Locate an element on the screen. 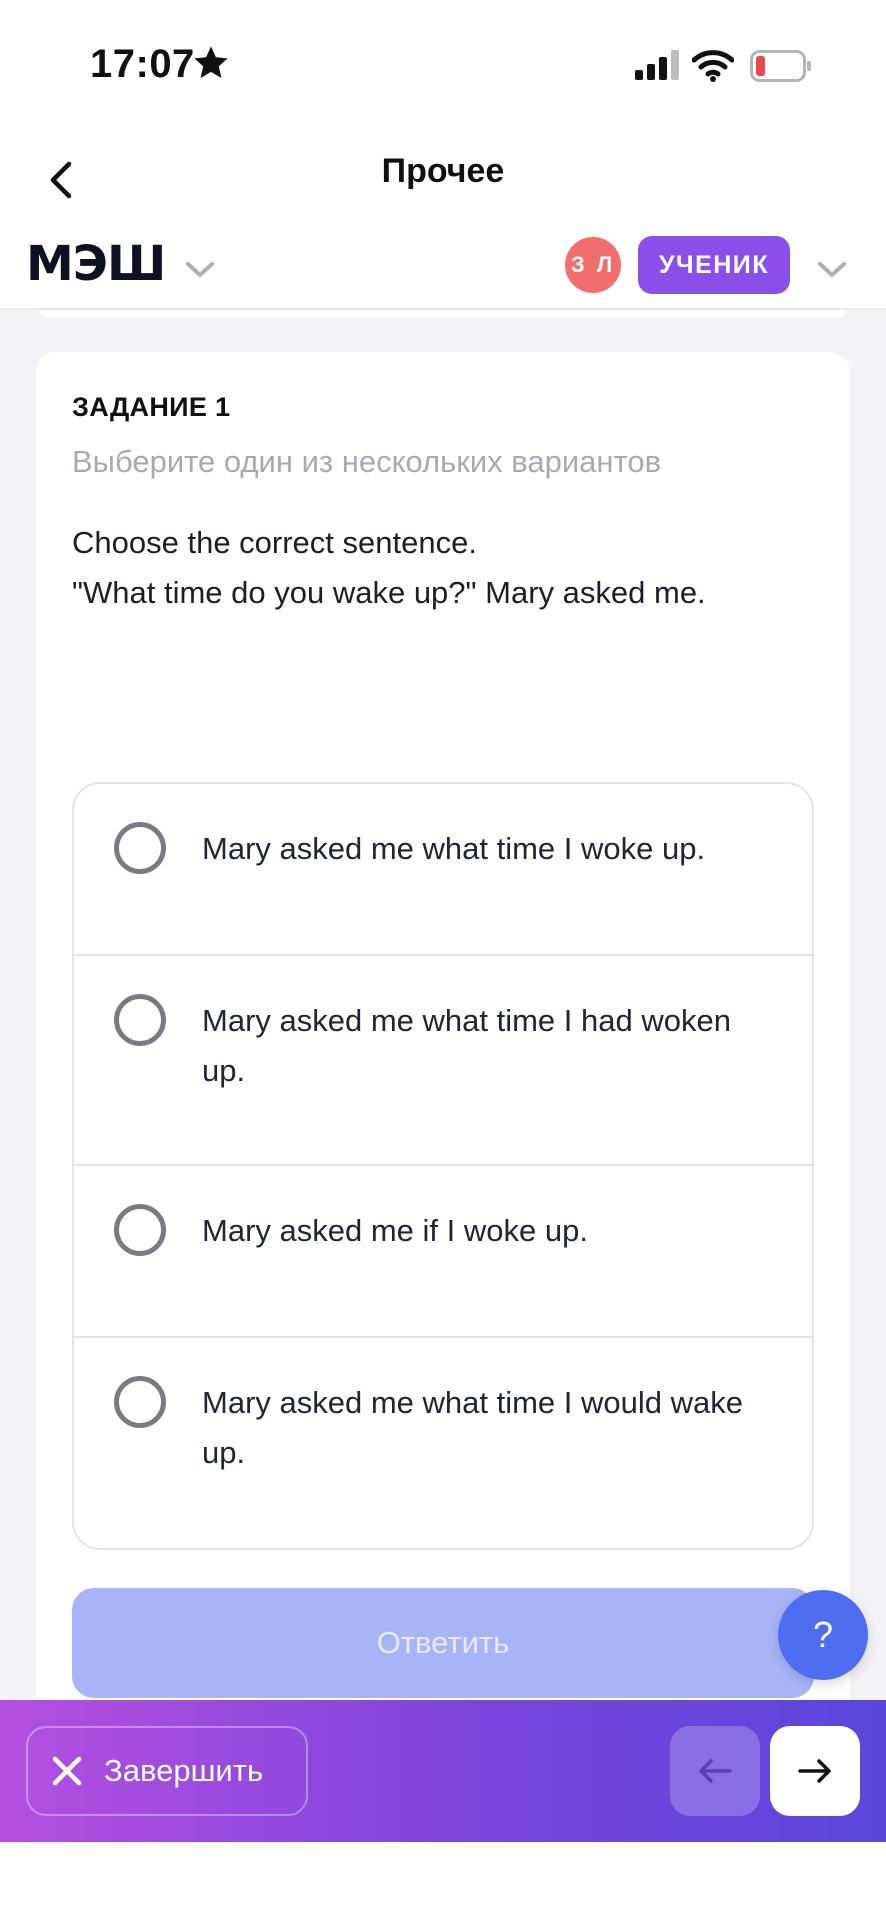 Image resolution: width=886 pixels, height=1920 pixels. answer-option: Mary asked me what time I had woken up. is located at coordinates (443, 1061).